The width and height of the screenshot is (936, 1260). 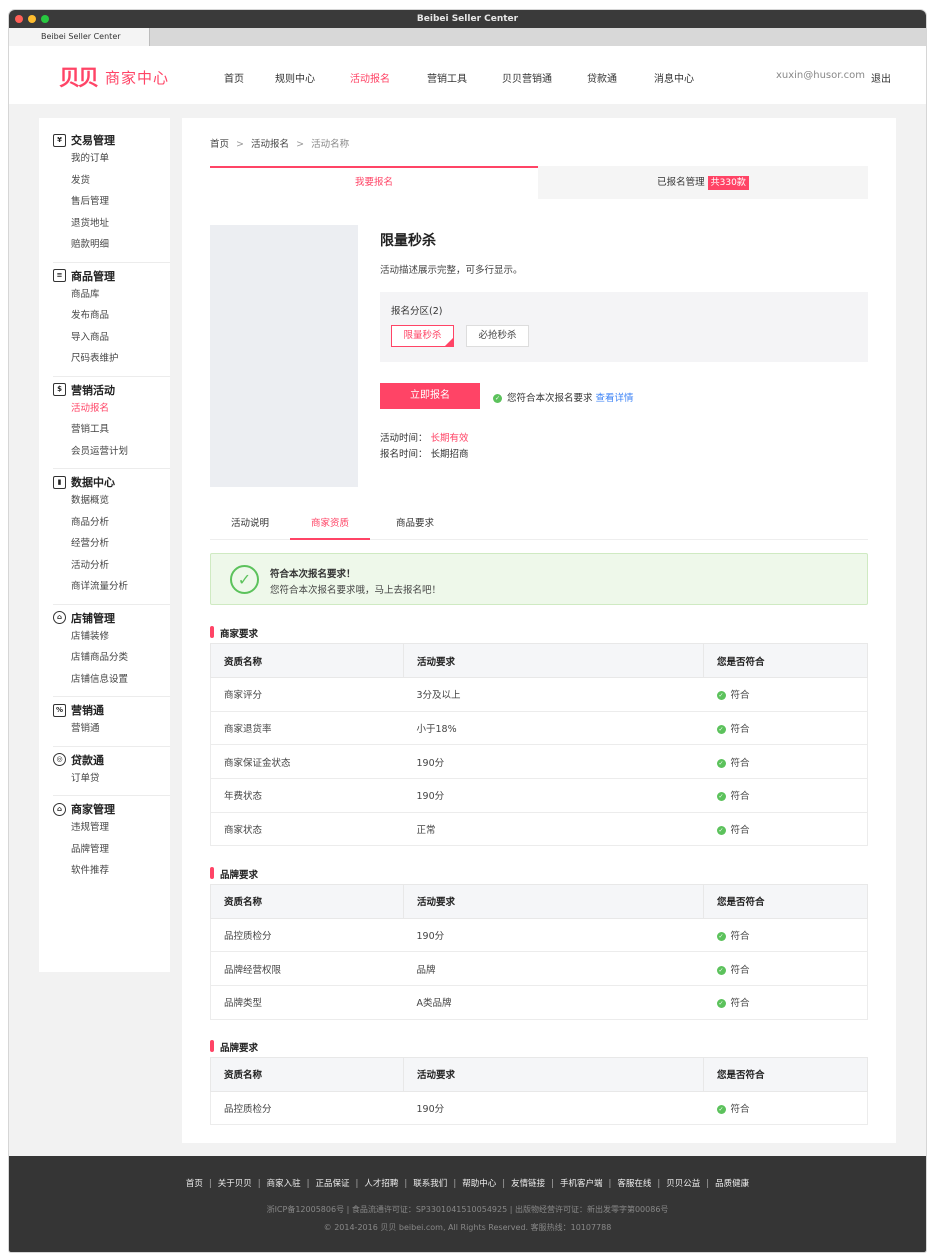 I want to click on sidebar-group-title: ⌂ 店铺管理, so click(x=105, y=618).